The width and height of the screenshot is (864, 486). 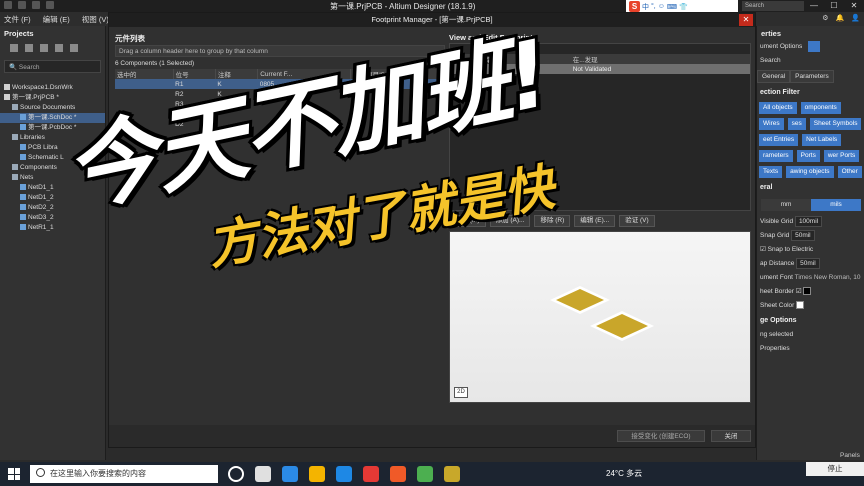 What do you see at coordinates (800, 305) in the screenshot?
I see `sheet-color-swatch` at bounding box center [800, 305].